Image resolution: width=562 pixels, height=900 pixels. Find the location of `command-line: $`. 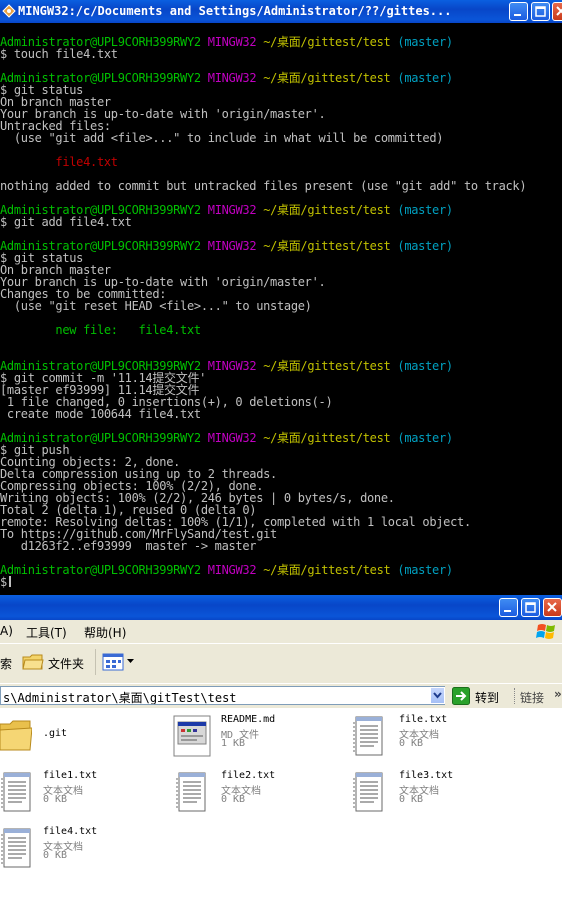

command-line: $ is located at coordinates (5, 582).